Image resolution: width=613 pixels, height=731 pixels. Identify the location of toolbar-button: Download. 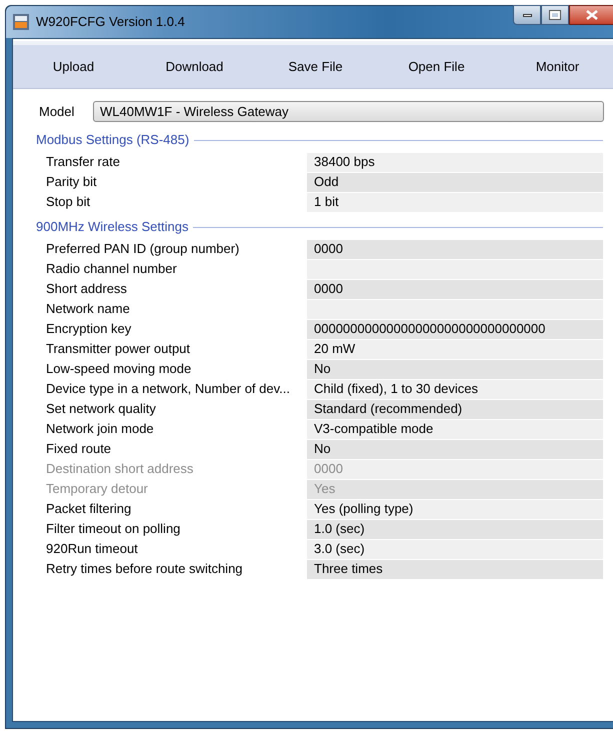
(194, 66).